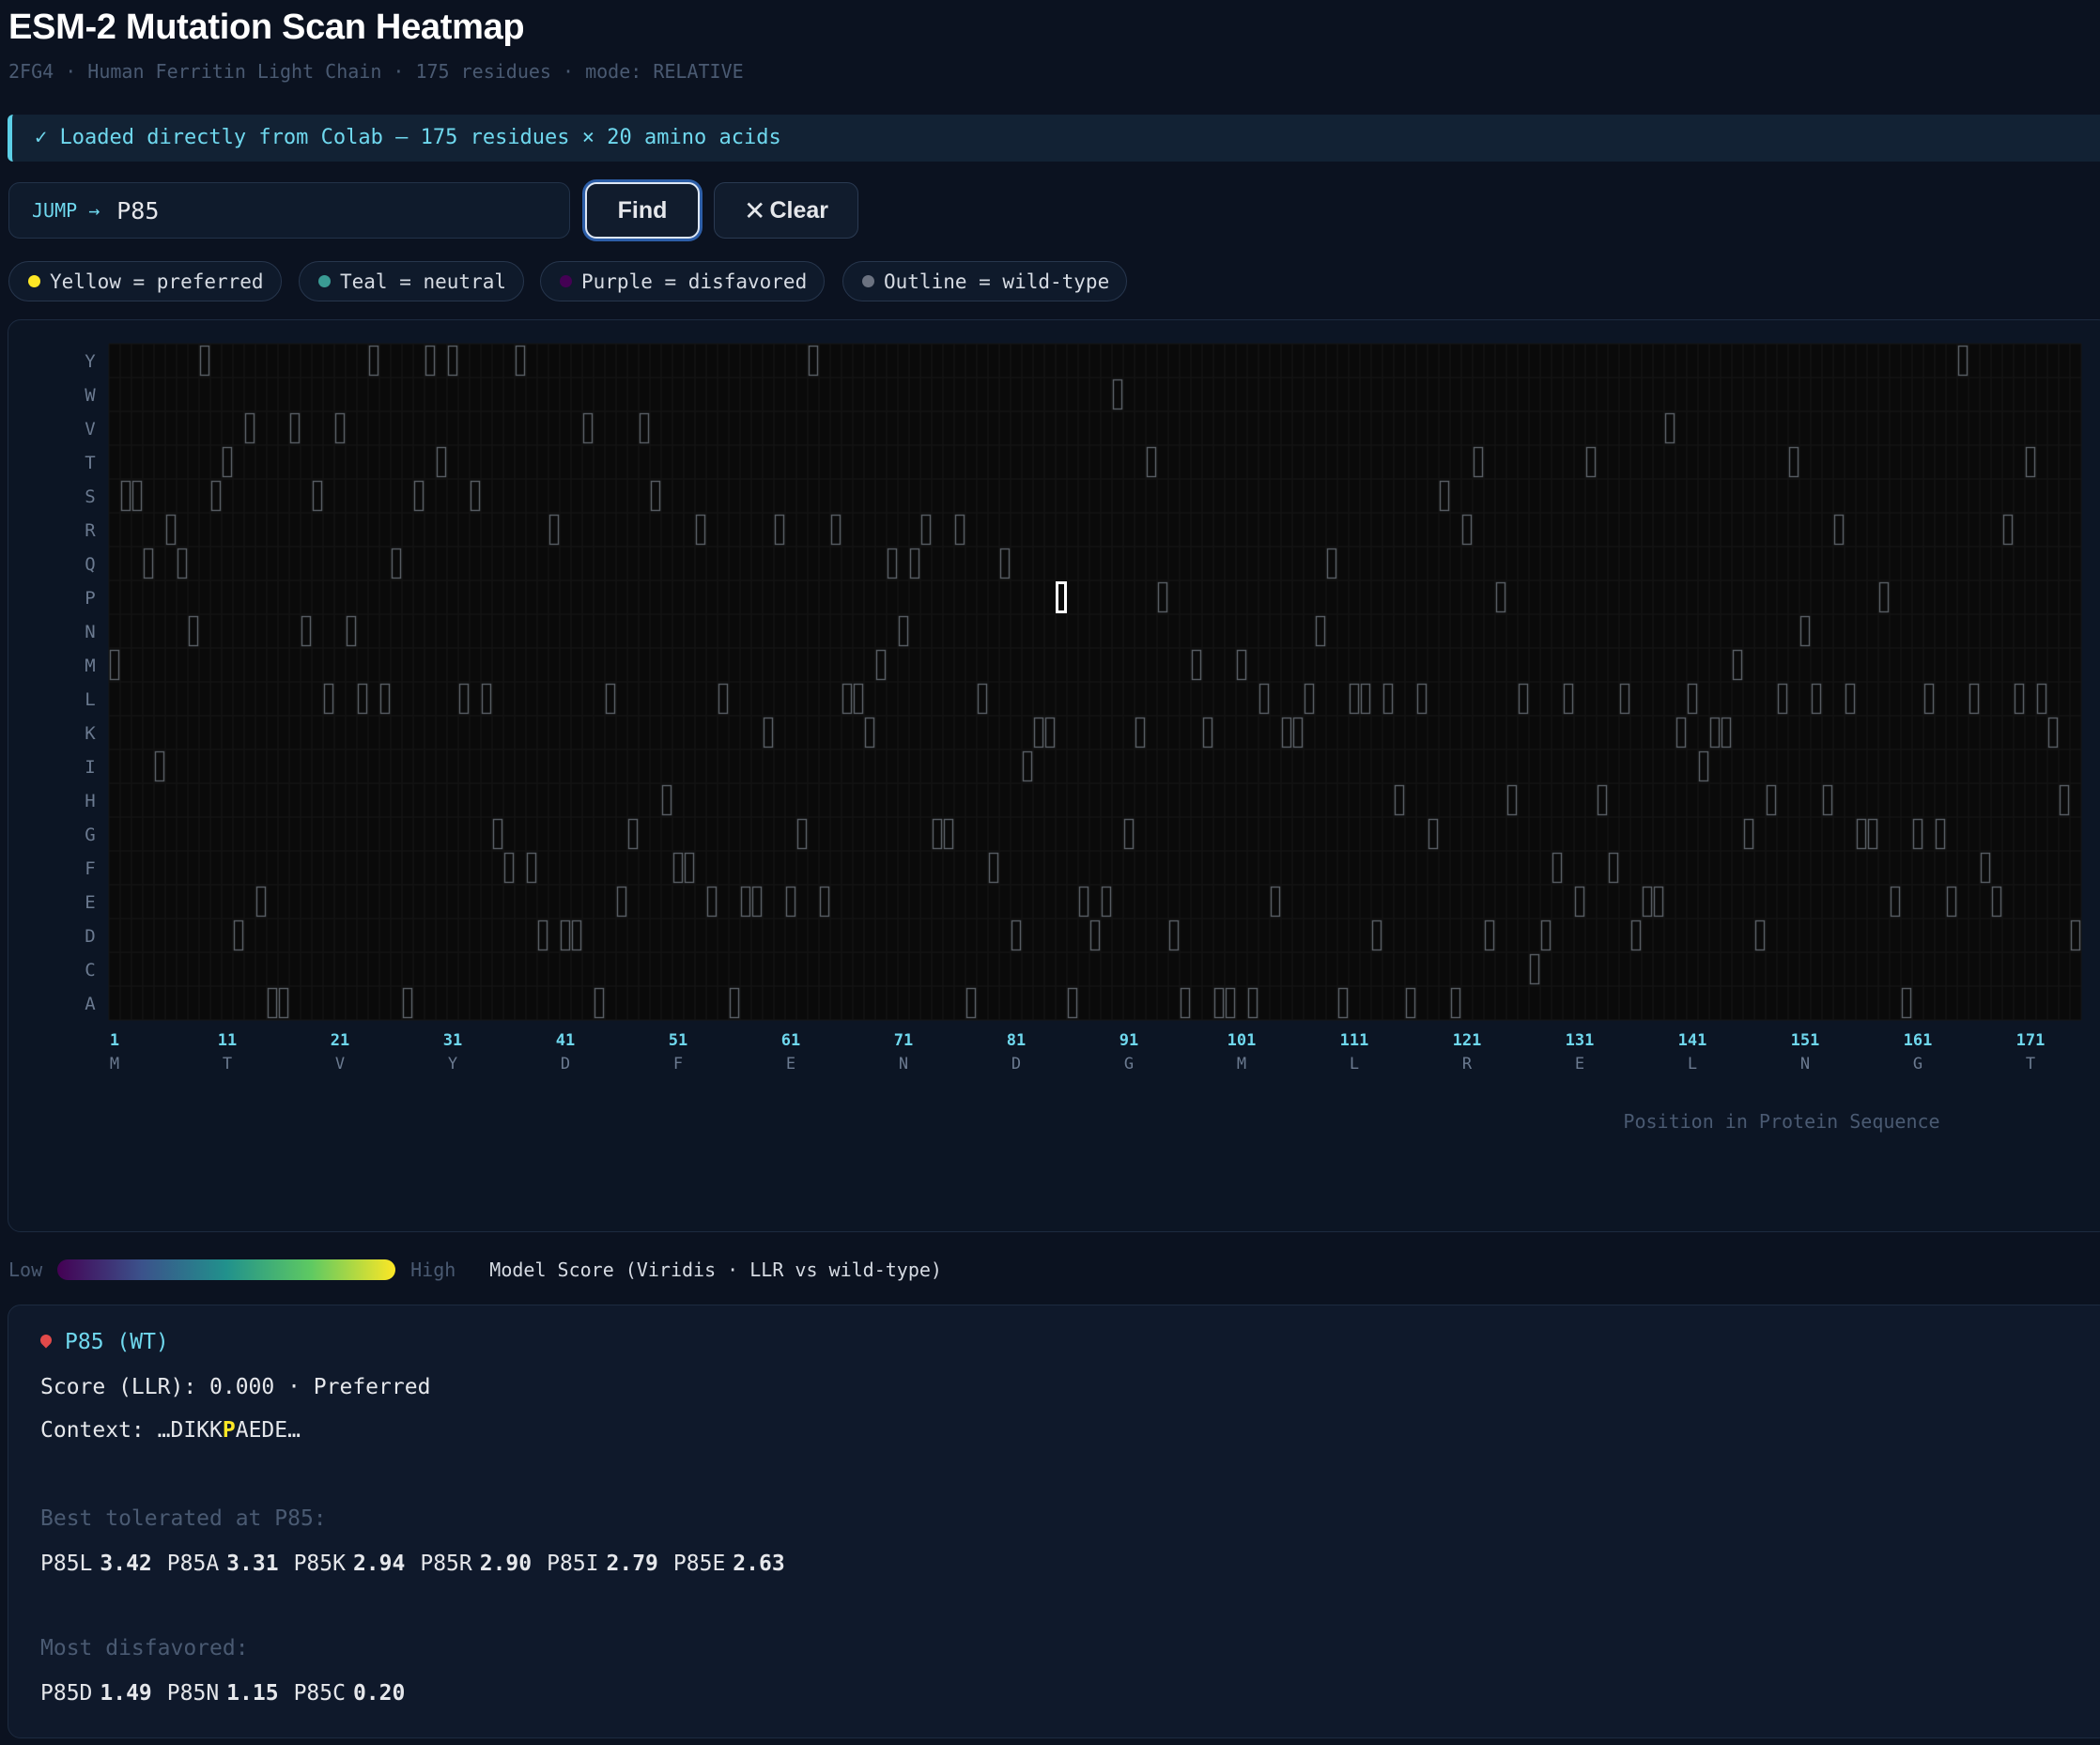 The height and width of the screenshot is (1745, 2100). I want to click on clear-button-label: Clear, so click(798, 210).